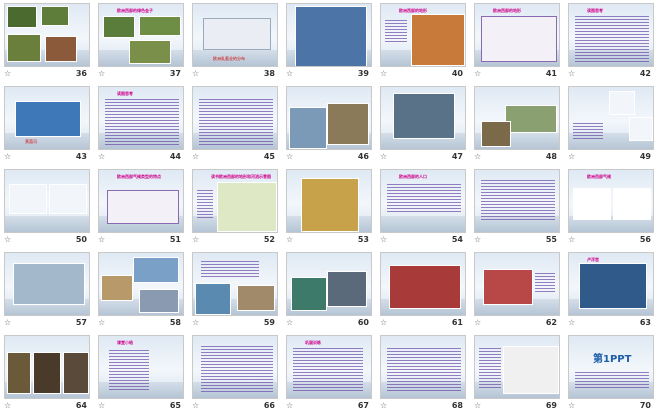 The image size is (660, 415). I want to click on slide-thumbnail: ☆ 62, so click(518, 291).